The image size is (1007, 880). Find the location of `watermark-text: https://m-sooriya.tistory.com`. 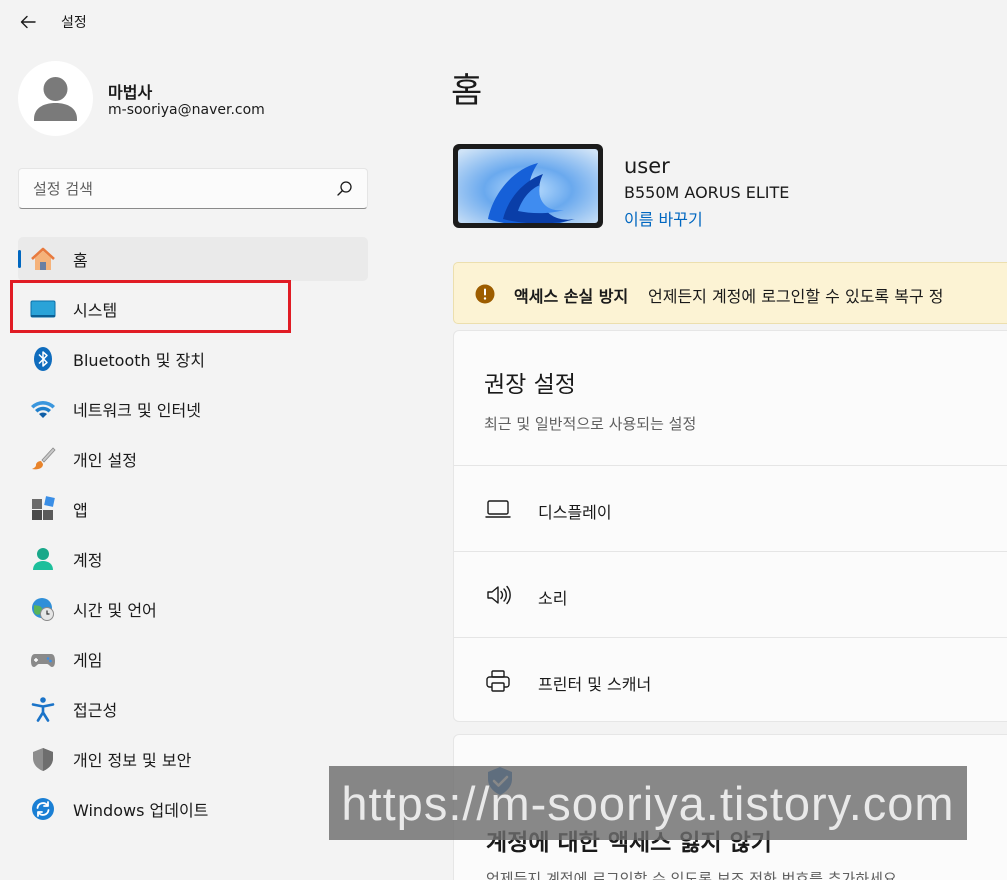

watermark-text: https://m-sooriya.tistory.com is located at coordinates (648, 803).